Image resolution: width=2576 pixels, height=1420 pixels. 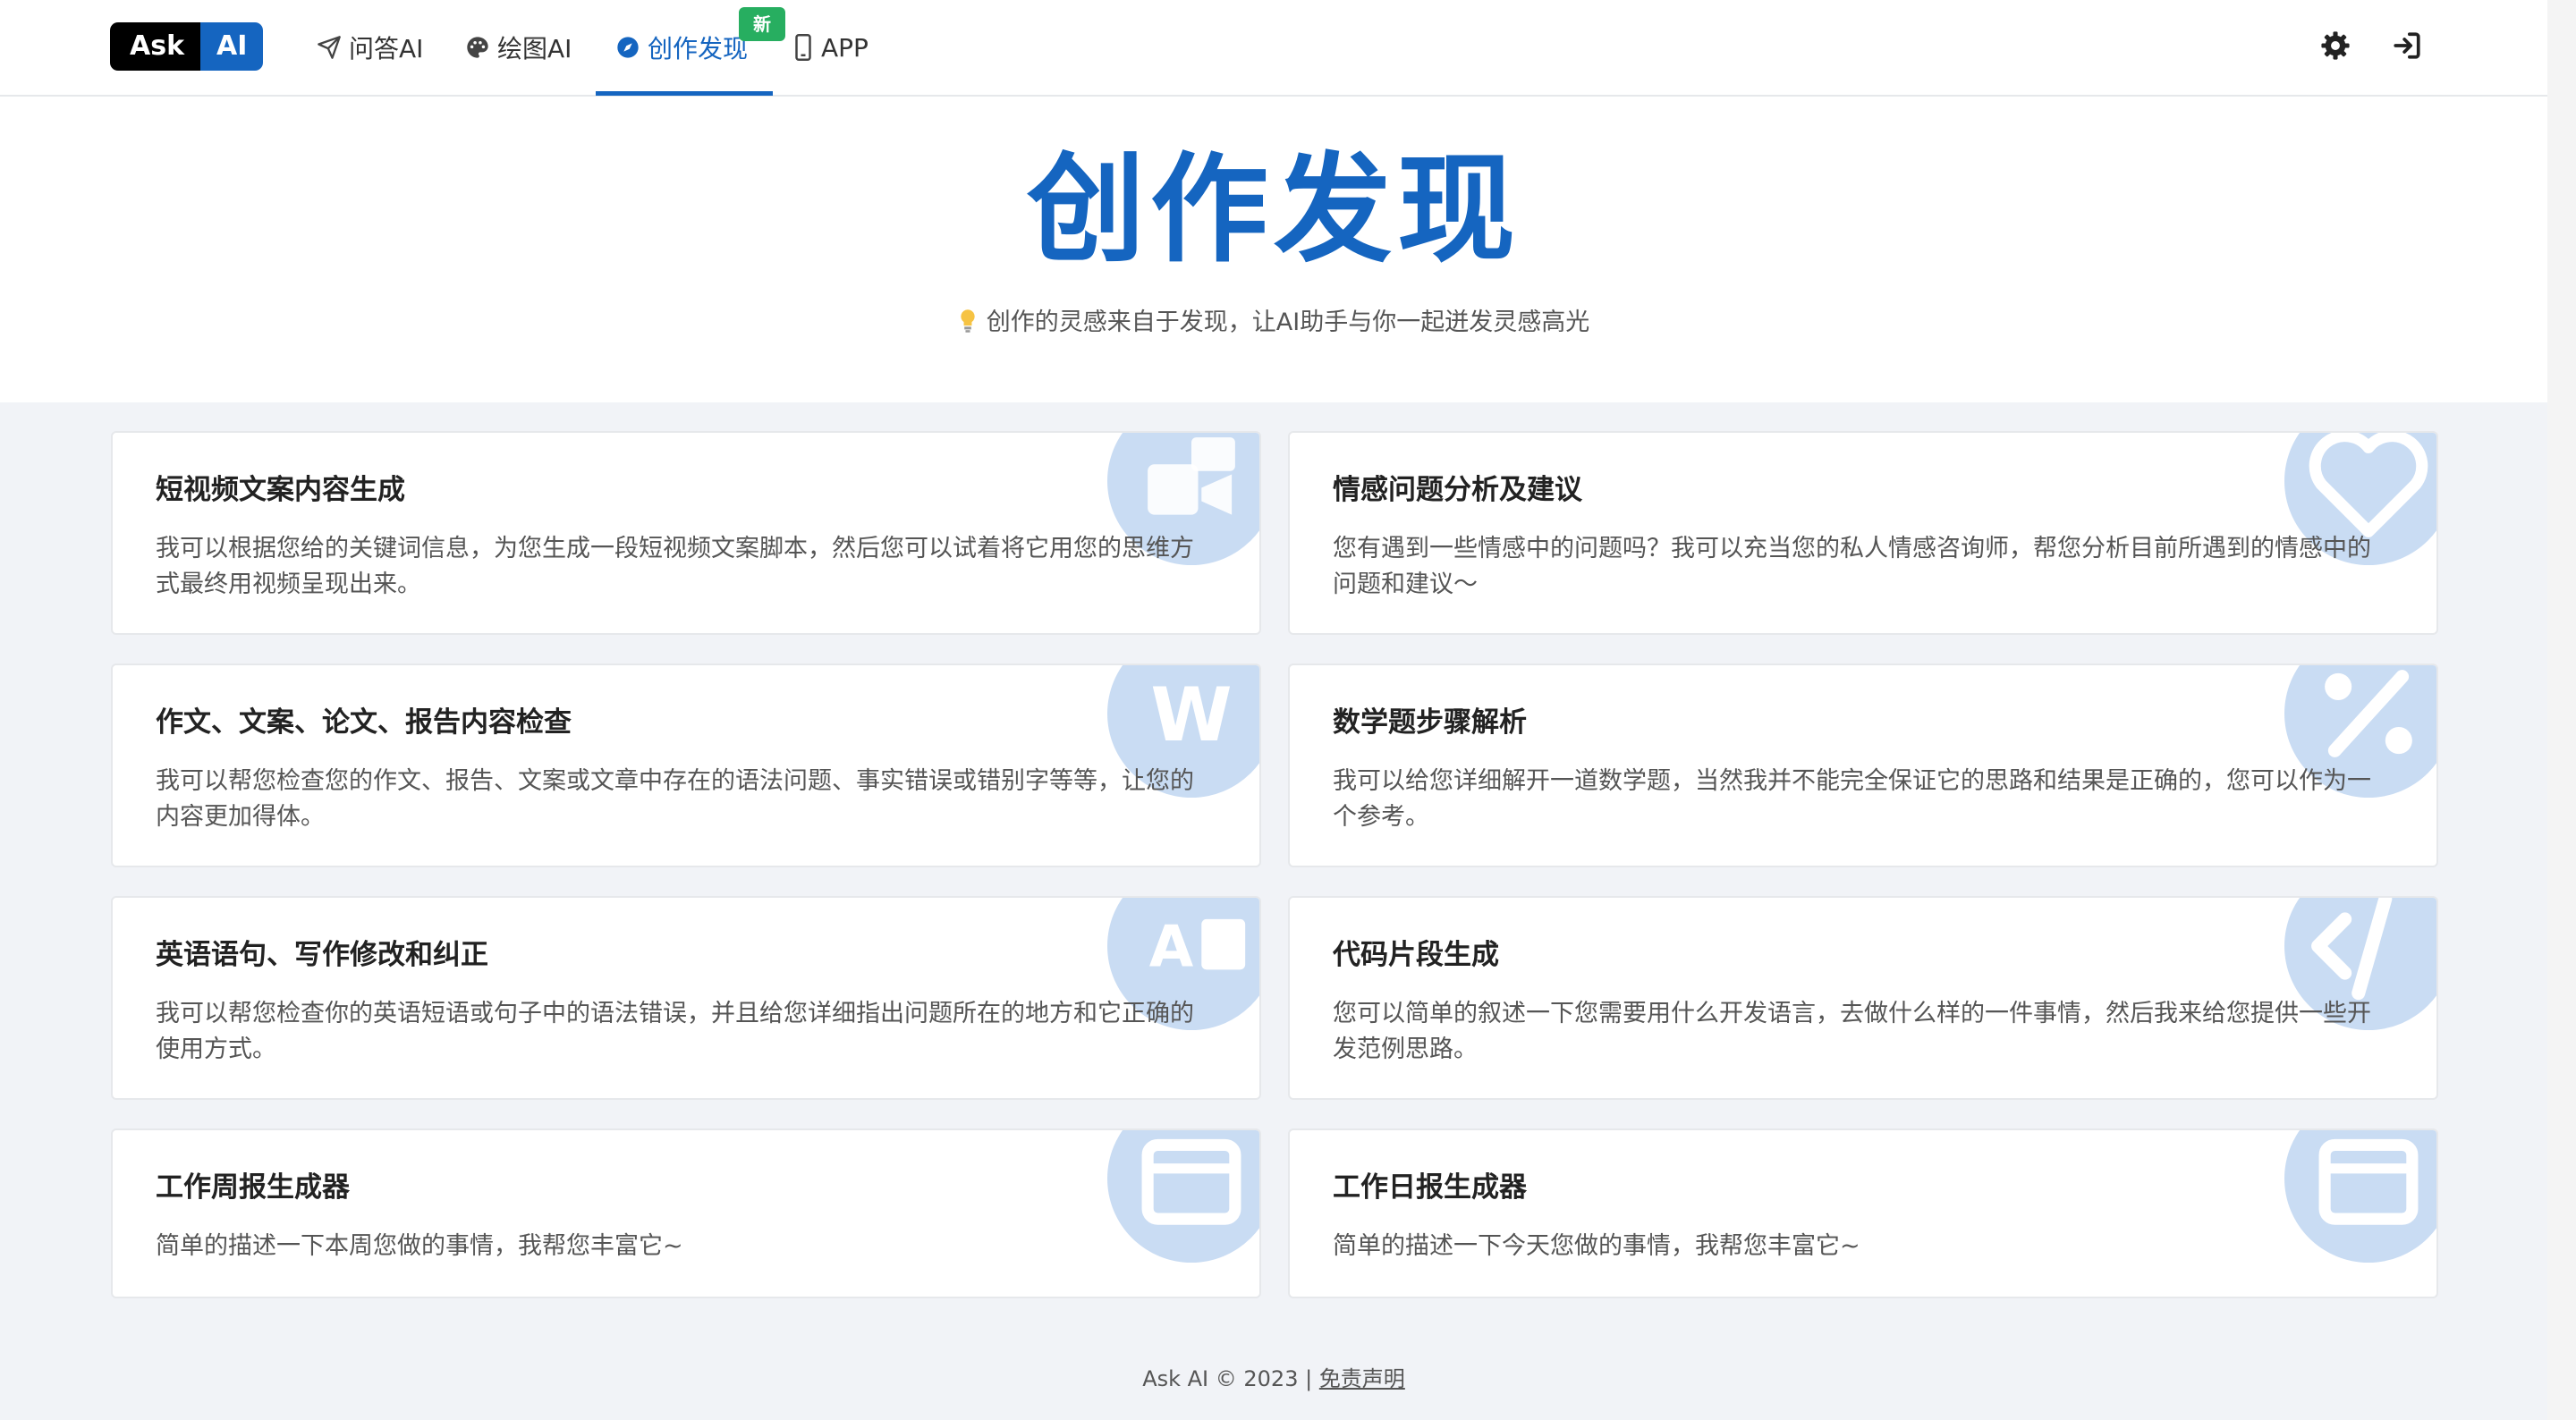 I want to click on logo-part-ask: Ask, so click(x=155, y=46).